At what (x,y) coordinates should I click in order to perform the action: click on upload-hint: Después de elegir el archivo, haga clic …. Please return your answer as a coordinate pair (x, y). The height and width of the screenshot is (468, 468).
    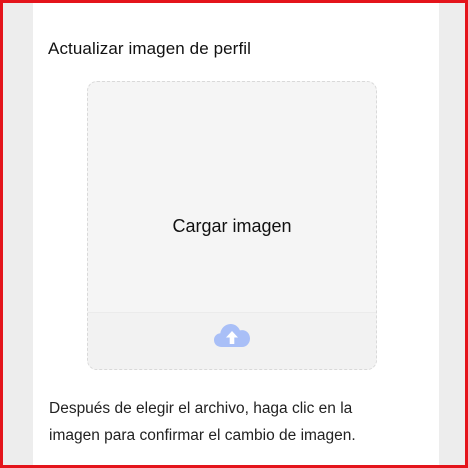
    Looking at the image, I should click on (234, 422).